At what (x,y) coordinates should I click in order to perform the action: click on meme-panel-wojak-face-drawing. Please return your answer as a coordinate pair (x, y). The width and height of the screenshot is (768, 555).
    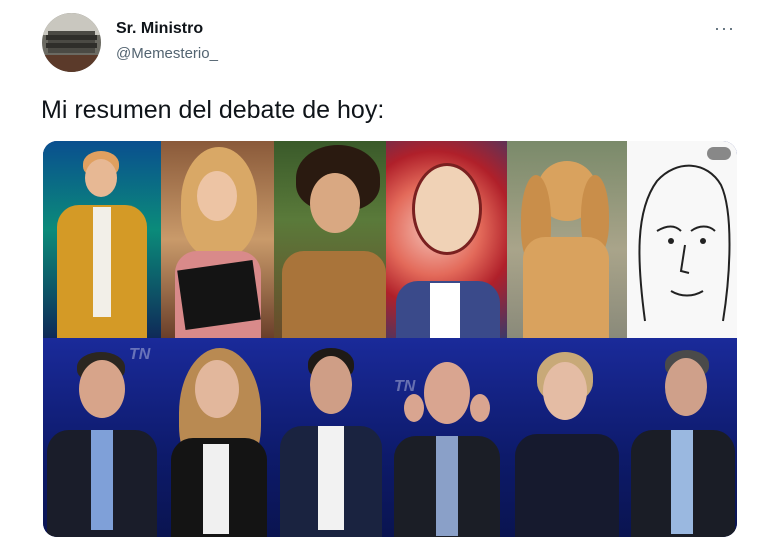
    Looking at the image, I should click on (682, 239).